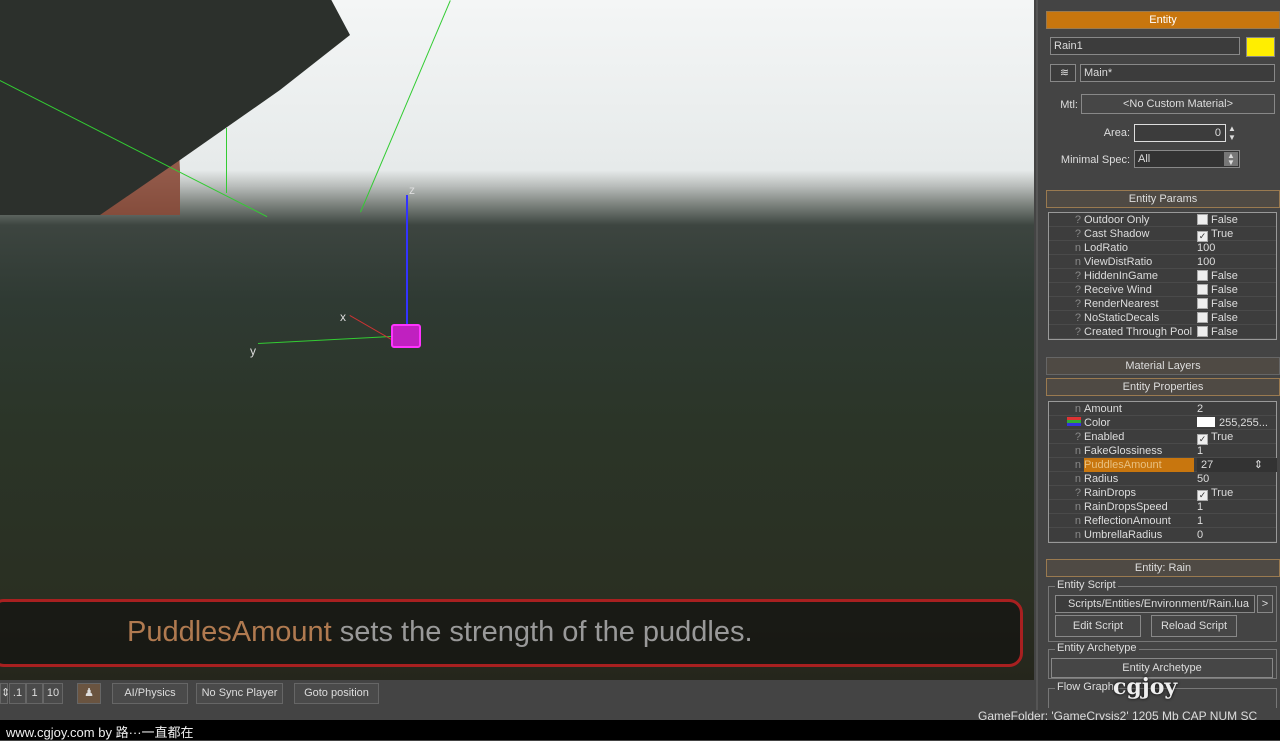 This screenshot has width=1280, height=741. What do you see at coordinates (239, 693) in the screenshot?
I see `no-sync-player-button: No Sync Player` at bounding box center [239, 693].